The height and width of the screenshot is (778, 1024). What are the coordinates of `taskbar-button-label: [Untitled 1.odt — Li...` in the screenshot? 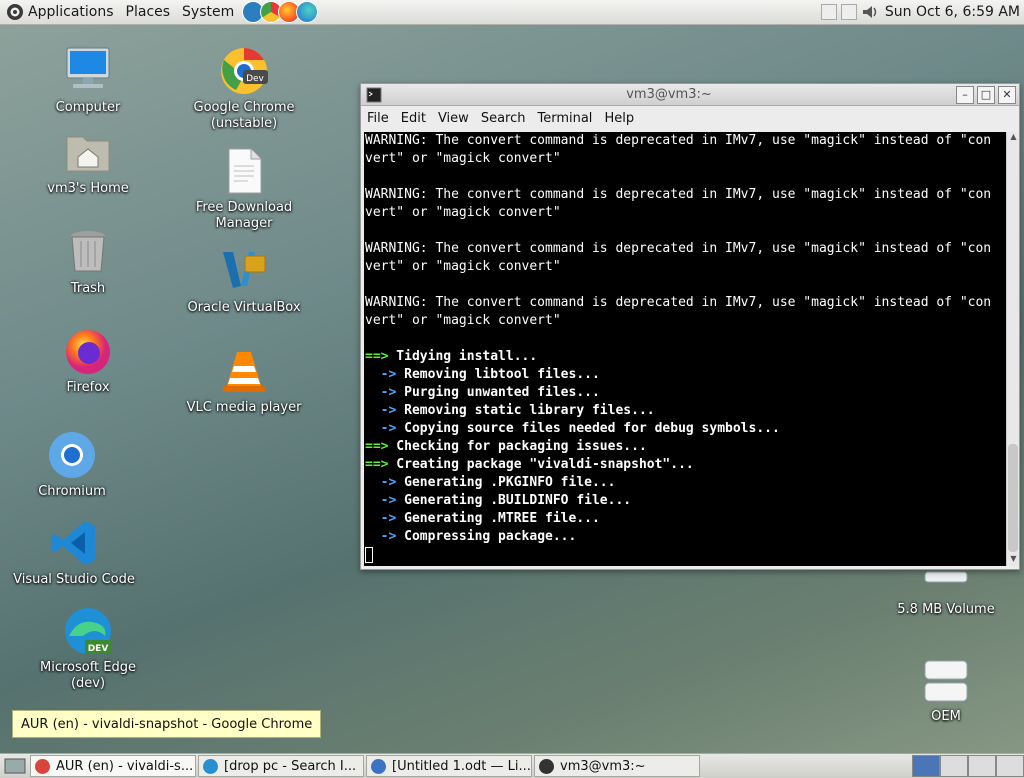 It's located at (461, 766).